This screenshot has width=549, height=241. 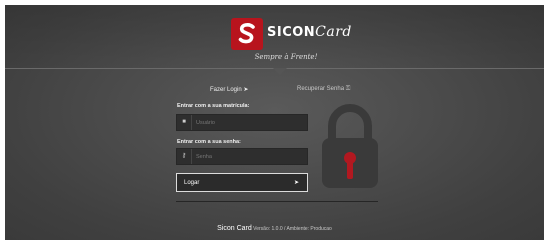 I want to click on username-input, so click(x=250, y=122).